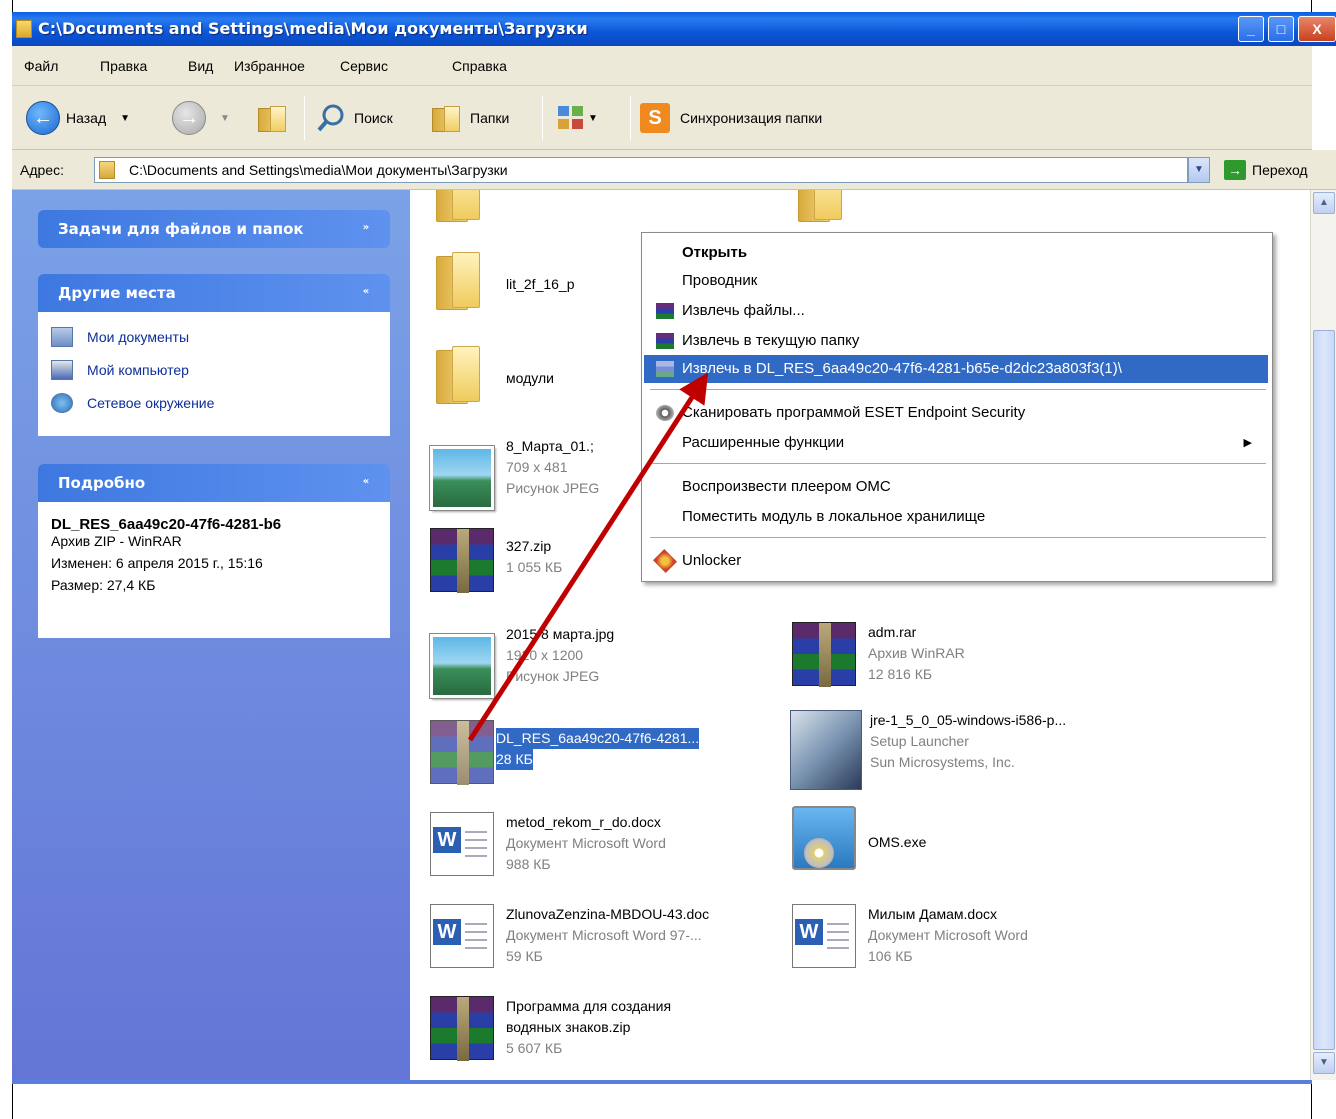 This screenshot has width=1336, height=1119. Describe the element at coordinates (514, 759) in the screenshot. I see `file-size: 28 КБ` at that location.